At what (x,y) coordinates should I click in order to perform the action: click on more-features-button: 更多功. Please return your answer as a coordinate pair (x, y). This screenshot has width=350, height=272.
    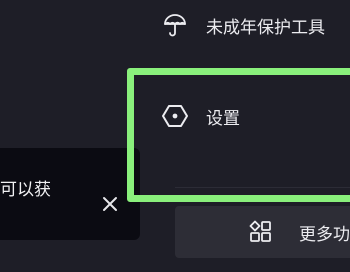
    Looking at the image, I should click on (262, 232).